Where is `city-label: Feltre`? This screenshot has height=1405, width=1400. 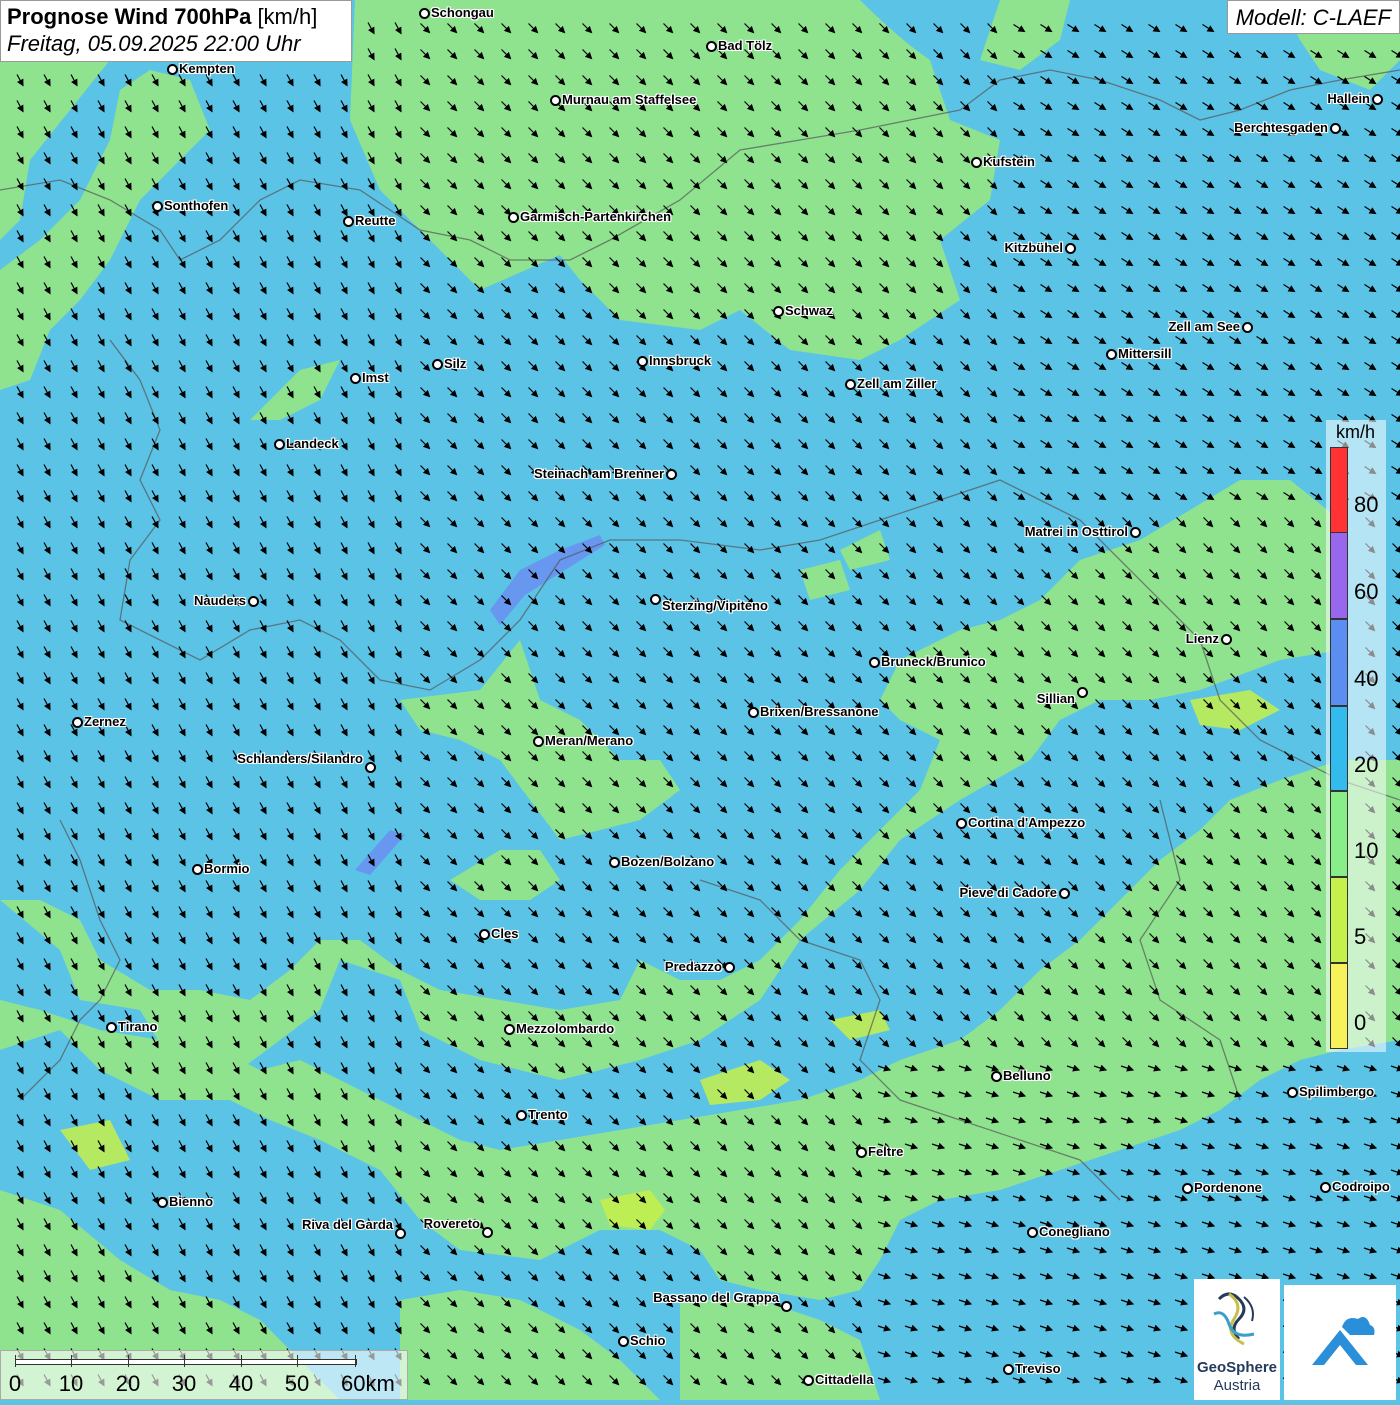
city-label: Feltre is located at coordinates (885, 1152).